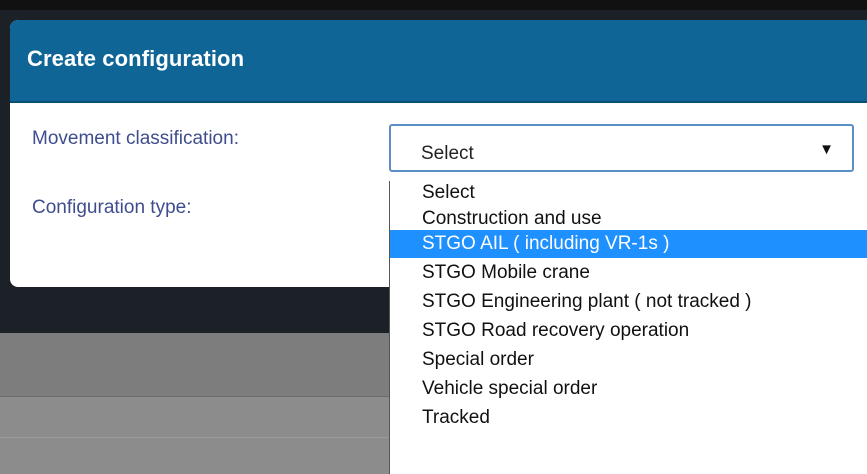  Describe the element at coordinates (628, 301) in the screenshot. I see `option-stgo-engineering-plant: STGO Engineering plant ( not tracked )` at that location.